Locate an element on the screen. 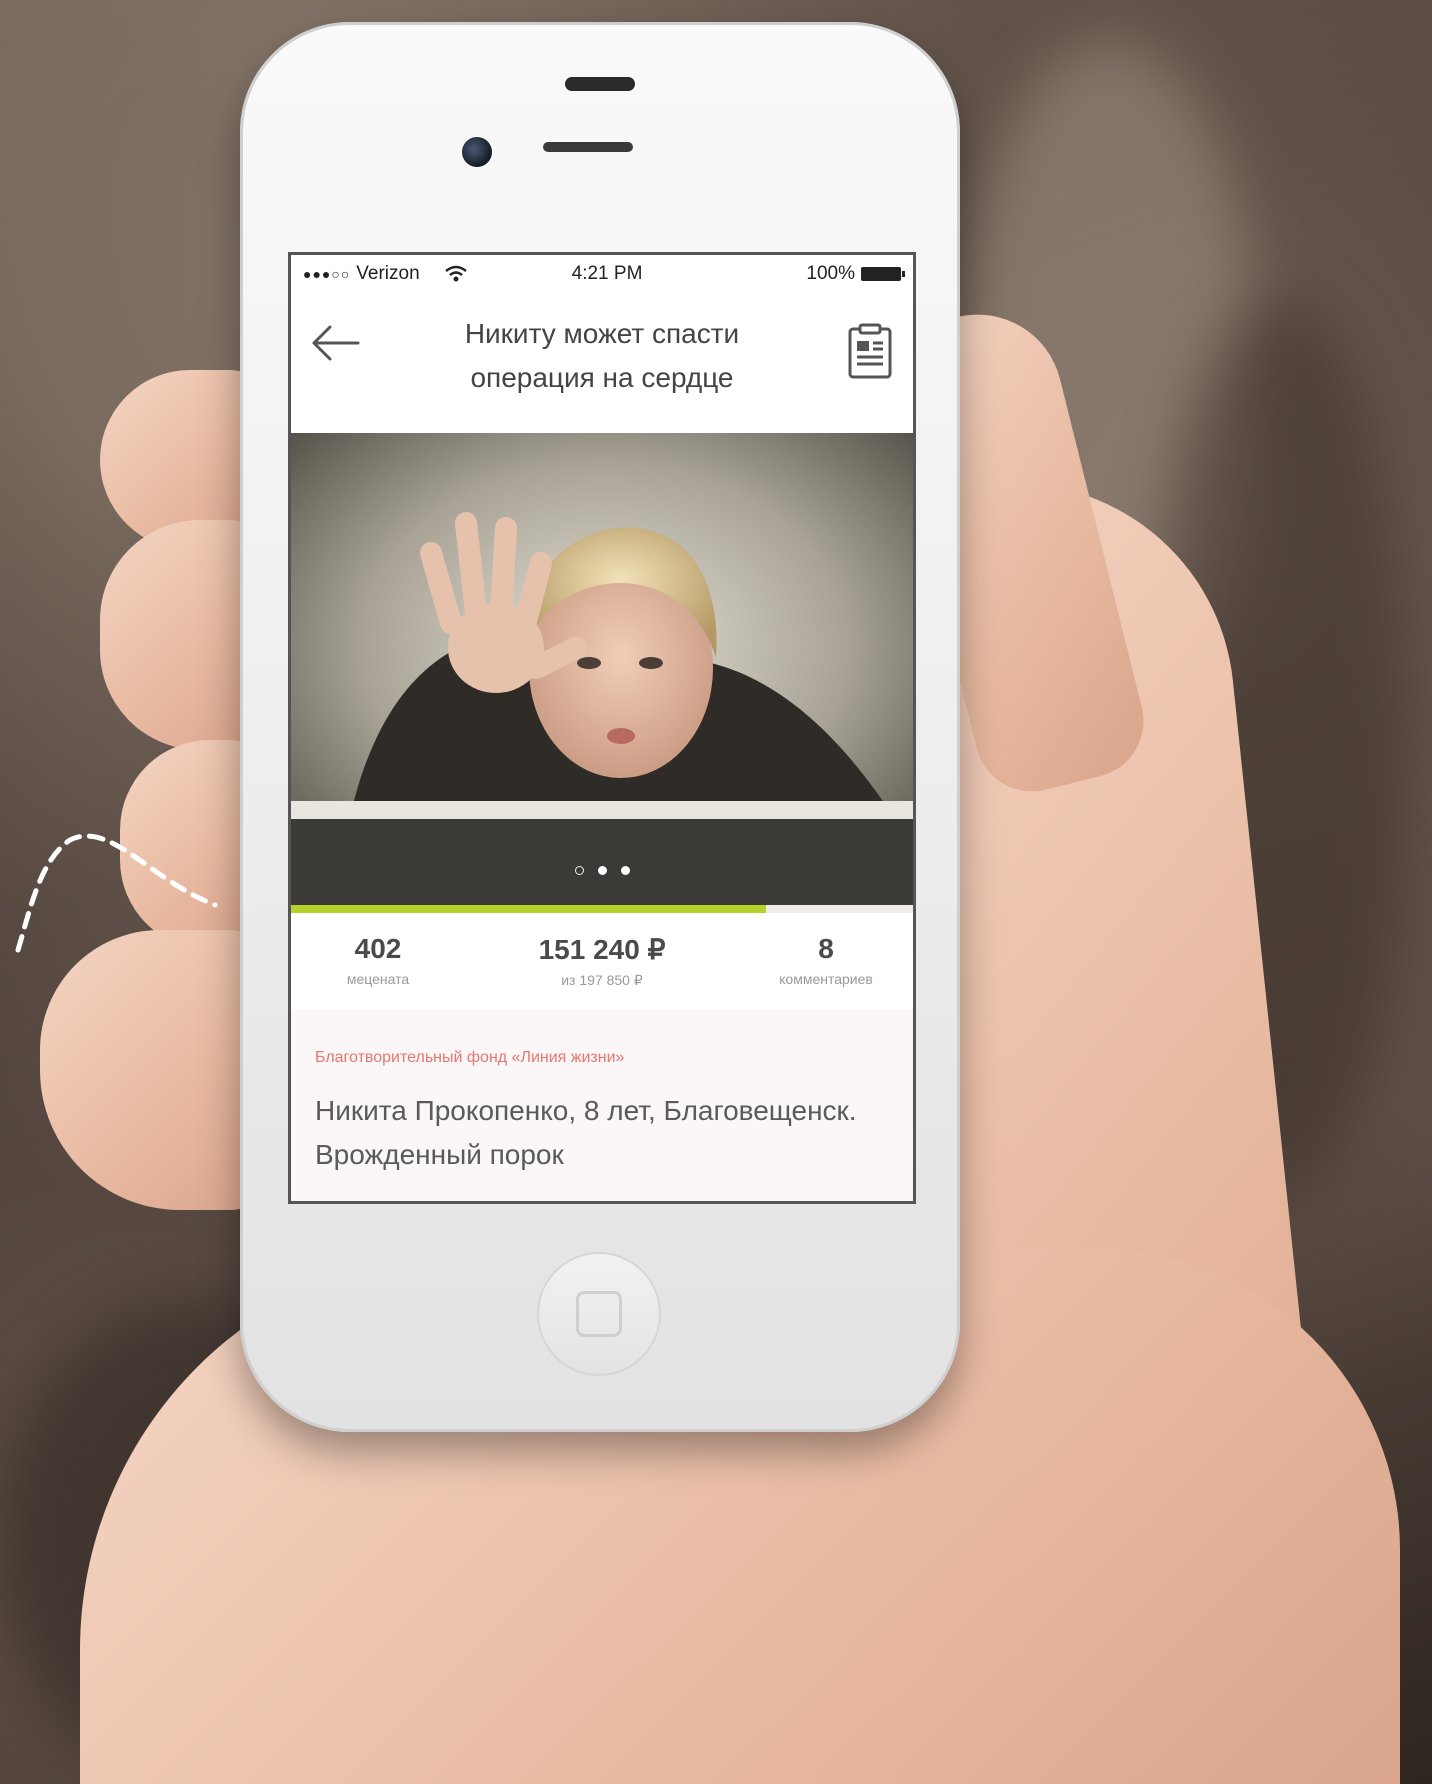 The width and height of the screenshot is (1432, 1784). dashed-decoration is located at coordinates (116, 893).